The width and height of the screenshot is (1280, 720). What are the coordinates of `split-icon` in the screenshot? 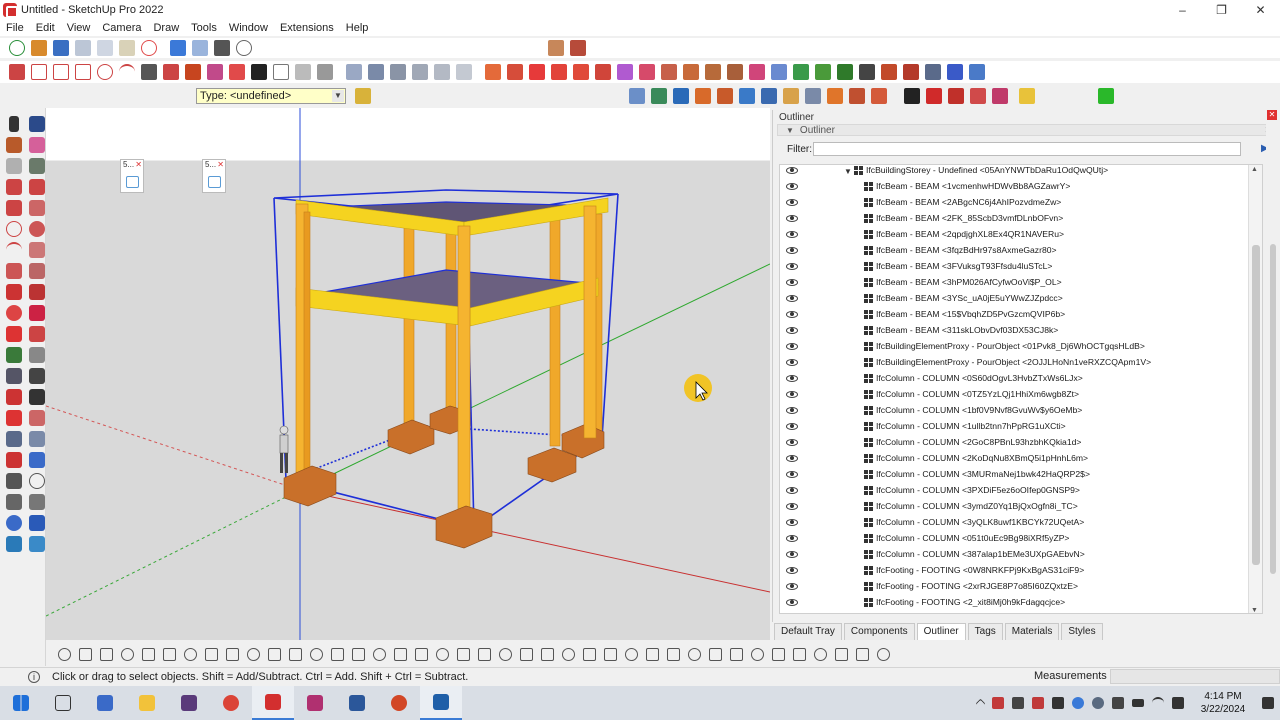 It's located at (823, 72).